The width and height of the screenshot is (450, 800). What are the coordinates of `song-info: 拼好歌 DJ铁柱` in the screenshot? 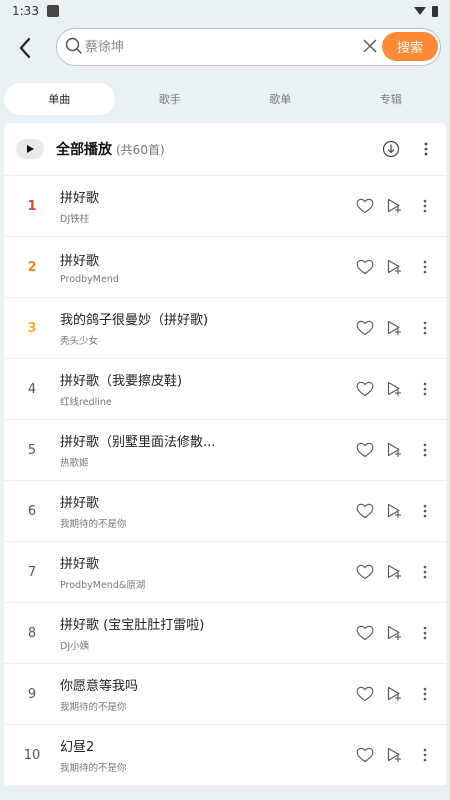 It's located at (205, 206).